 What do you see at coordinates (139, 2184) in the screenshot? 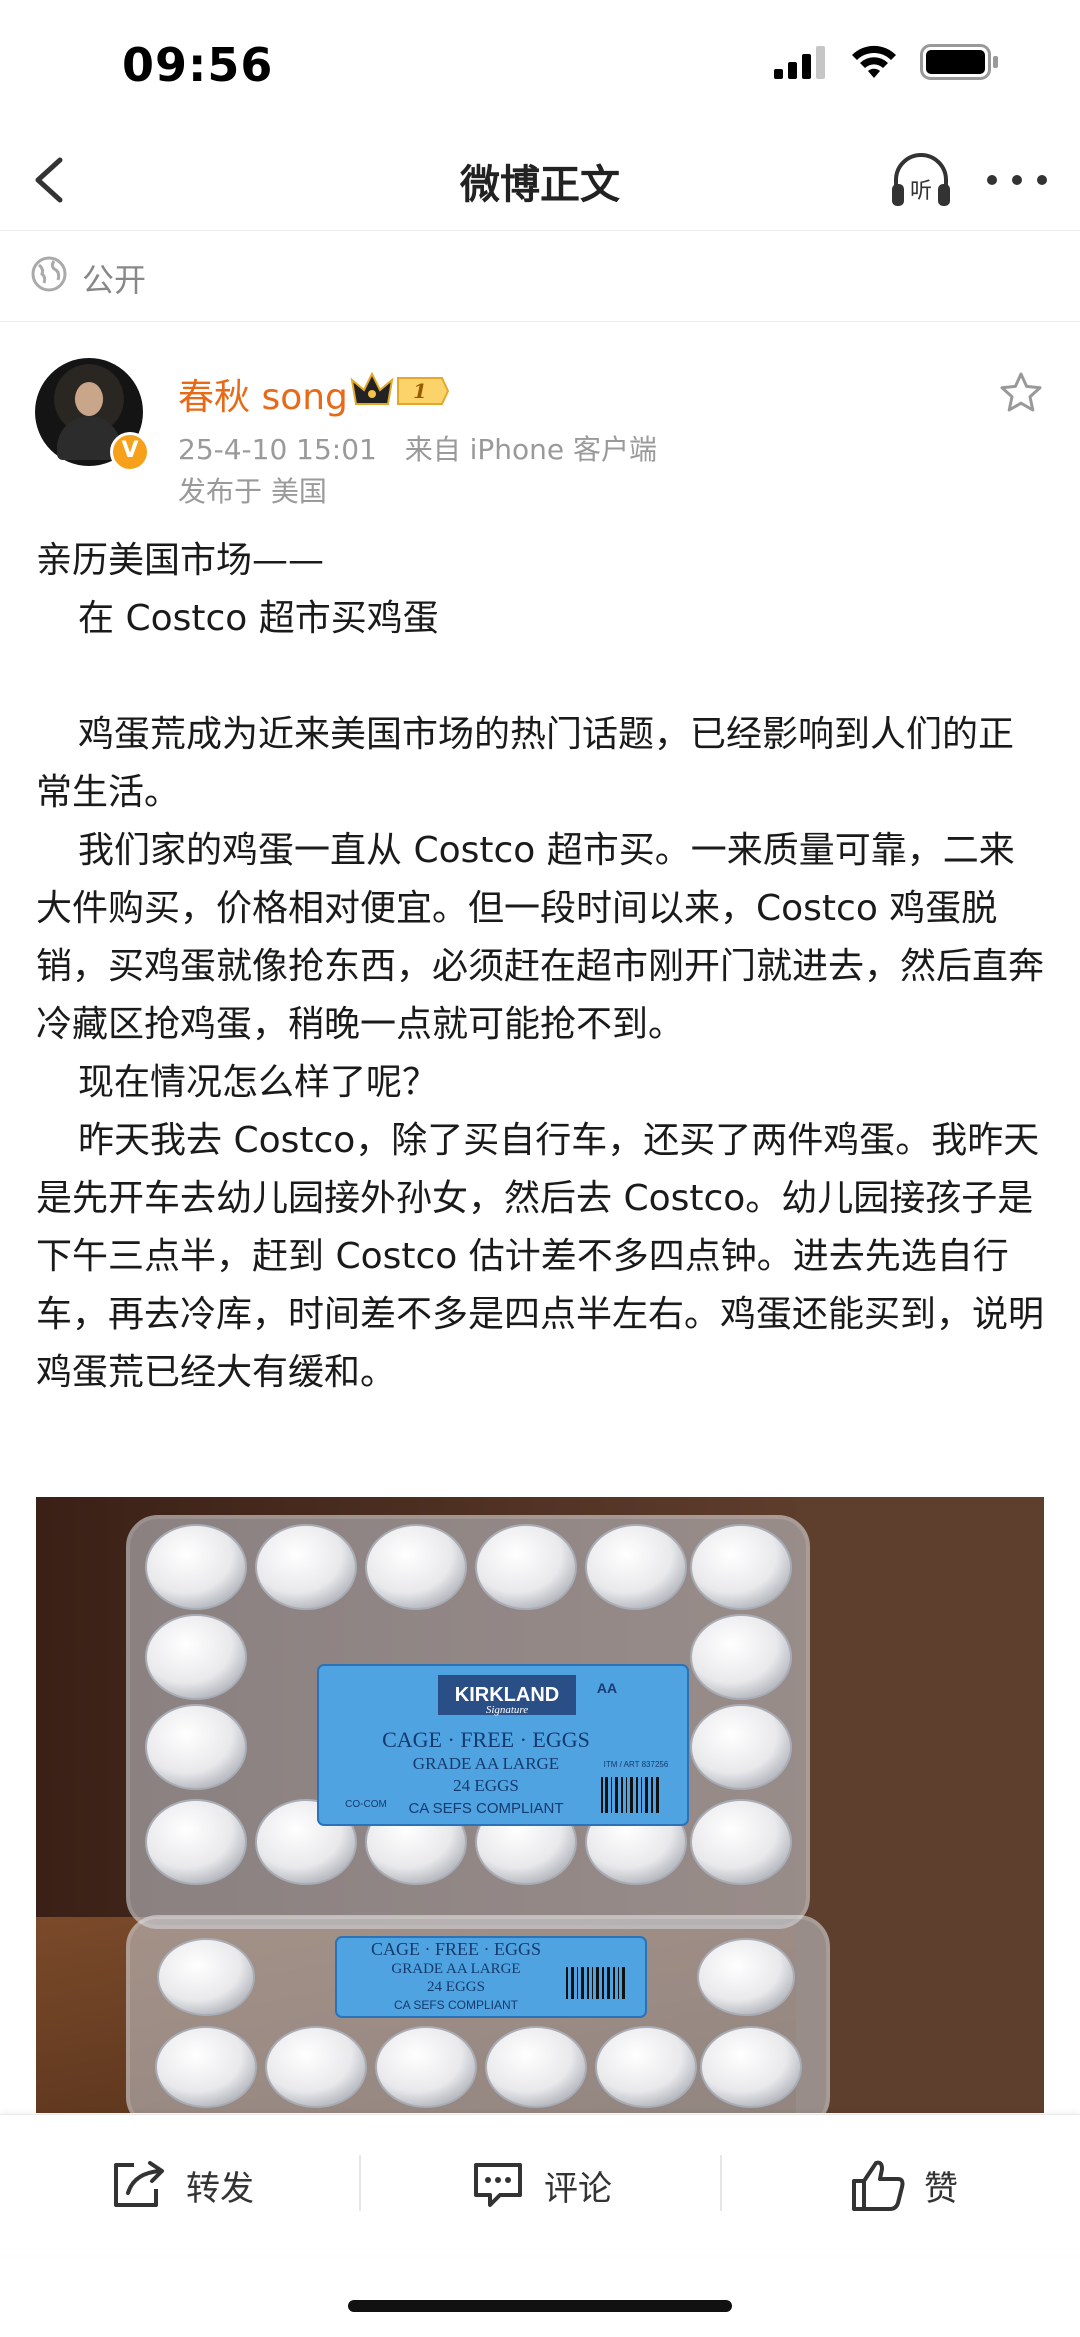
I see `share-icon` at bounding box center [139, 2184].